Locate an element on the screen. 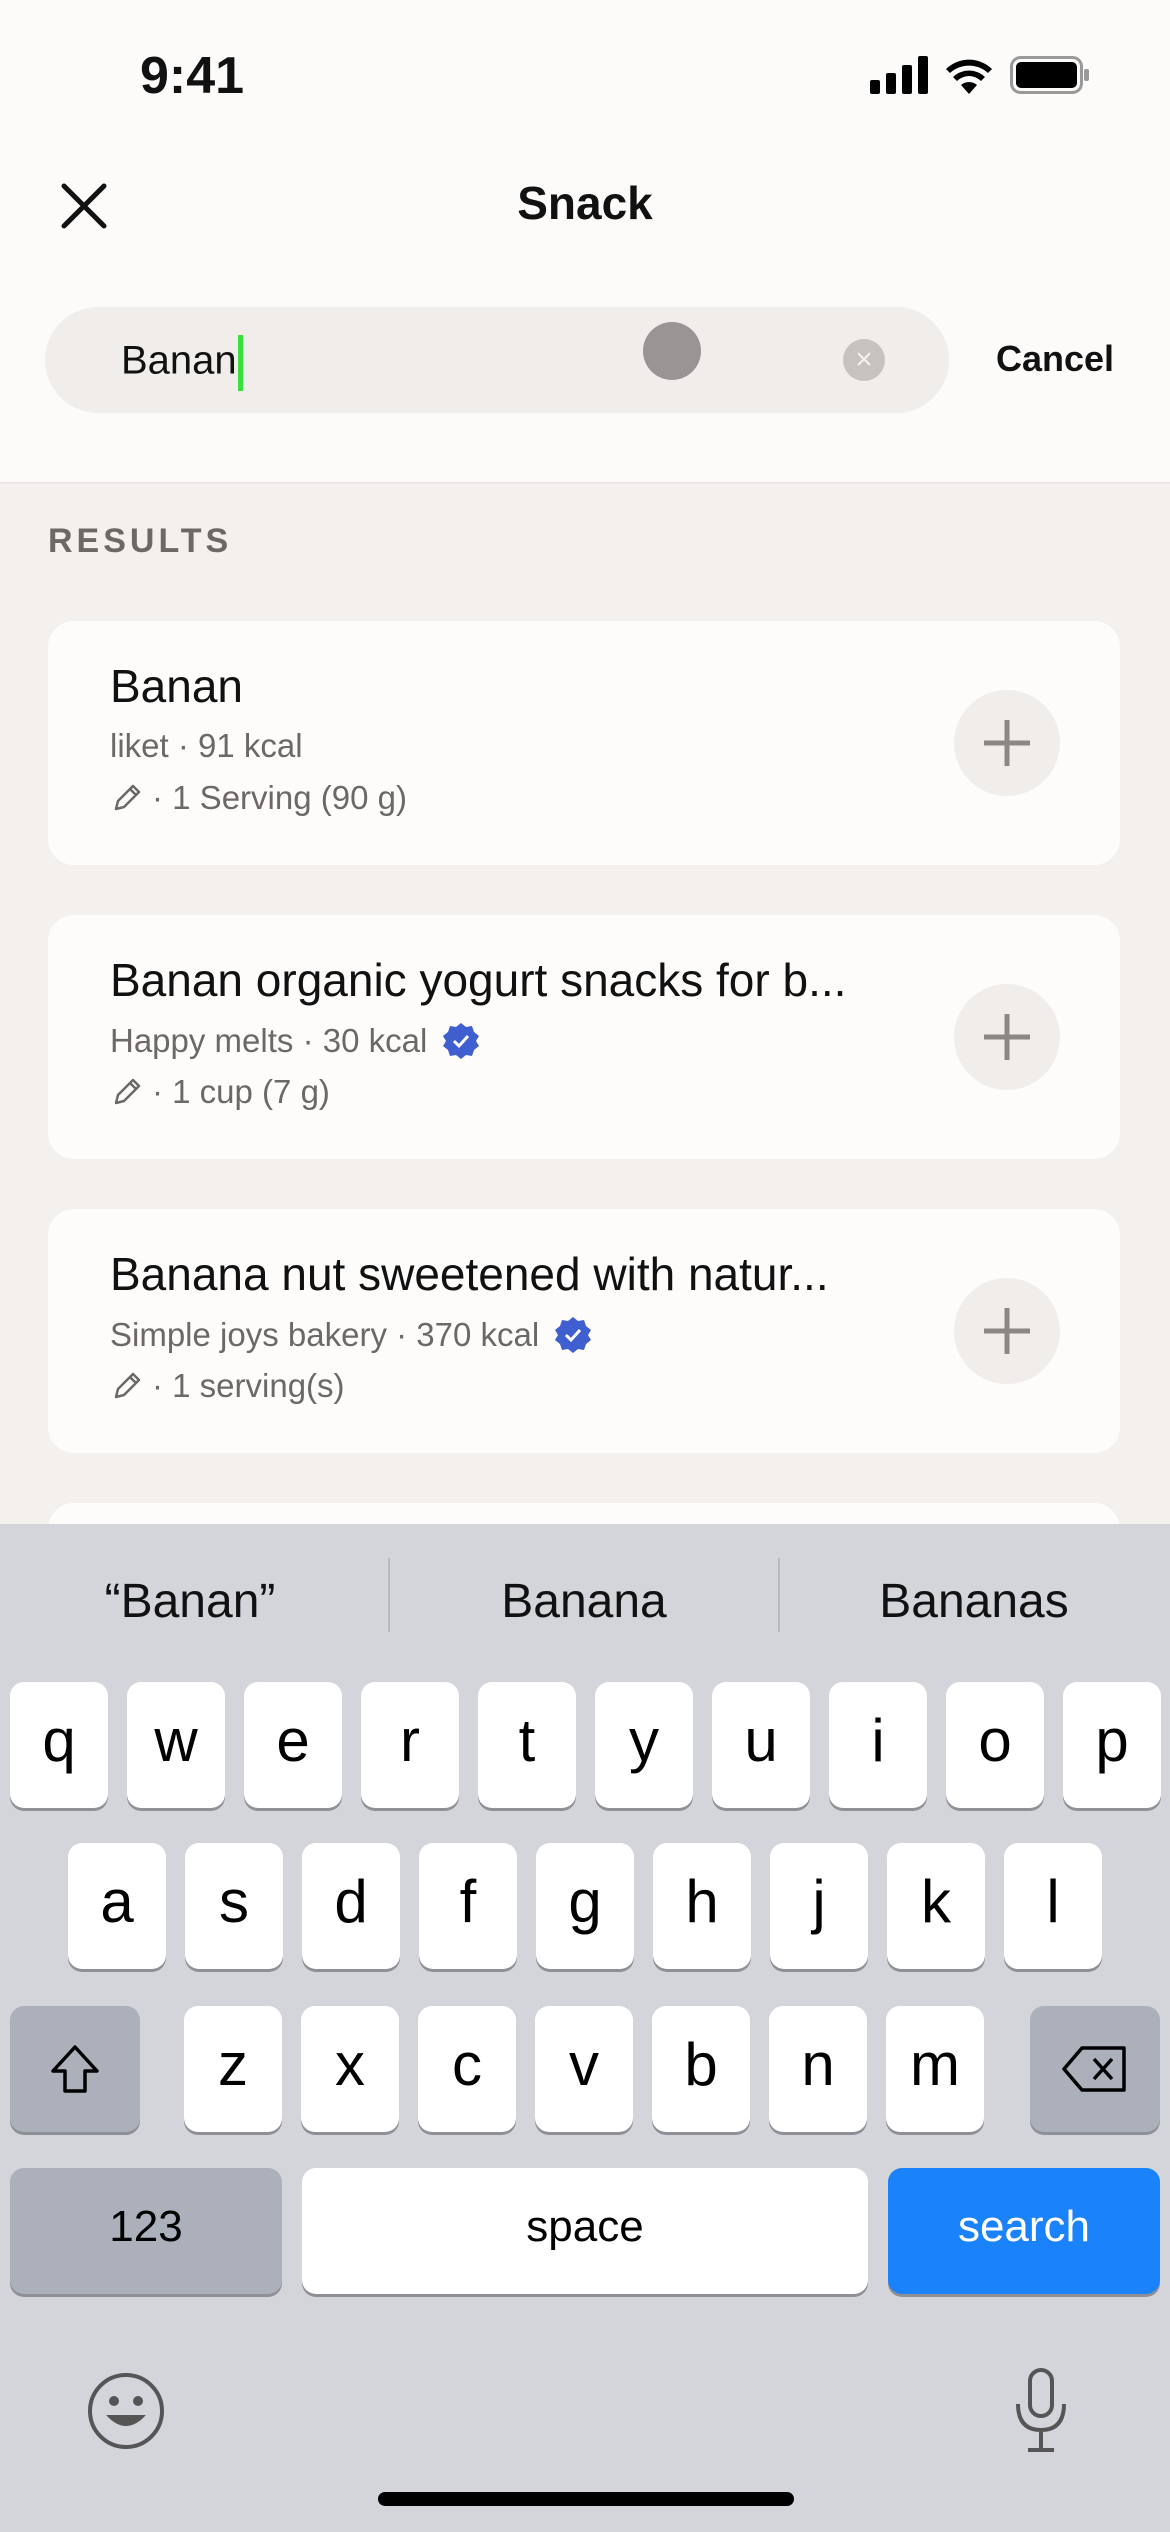 The height and width of the screenshot is (2532, 1170). food-subtitle: liket · 91 kcal is located at coordinates (206, 746).